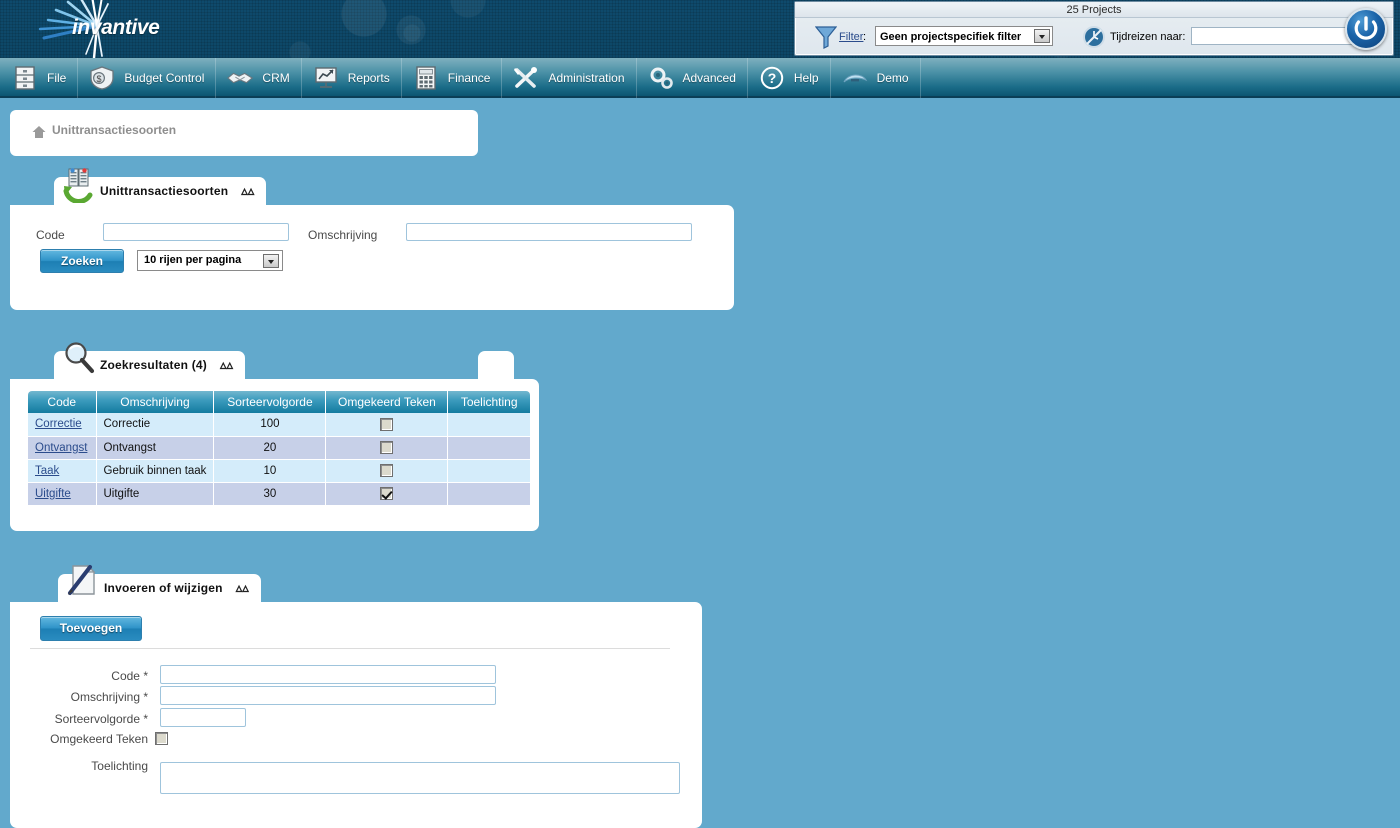  What do you see at coordinates (387, 402) in the screenshot?
I see `table-header-omgekeerd-teken: Omgekeerd Teken` at bounding box center [387, 402].